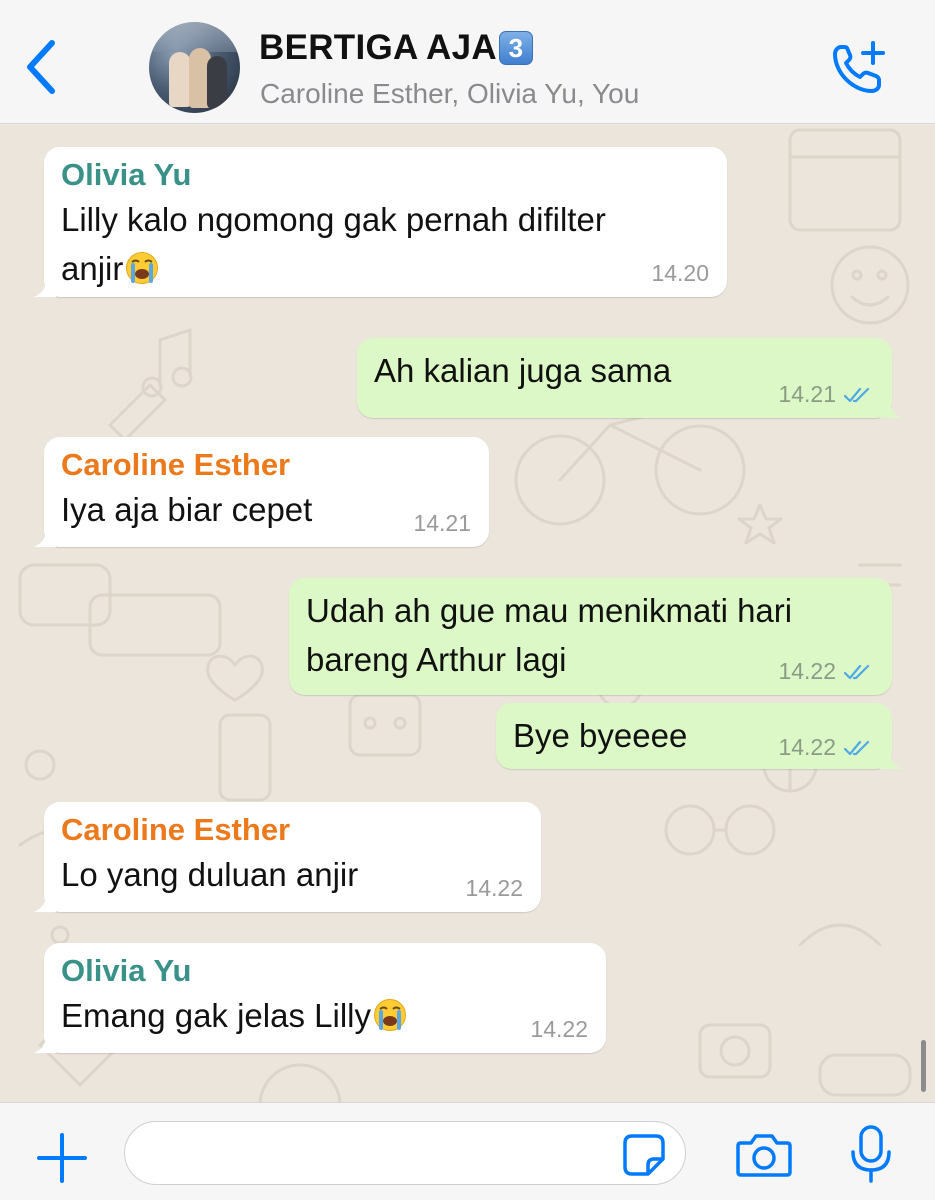 The height and width of the screenshot is (1200, 935). What do you see at coordinates (210, 874) in the screenshot?
I see `message-text-line: Lo yang duluan anjir` at bounding box center [210, 874].